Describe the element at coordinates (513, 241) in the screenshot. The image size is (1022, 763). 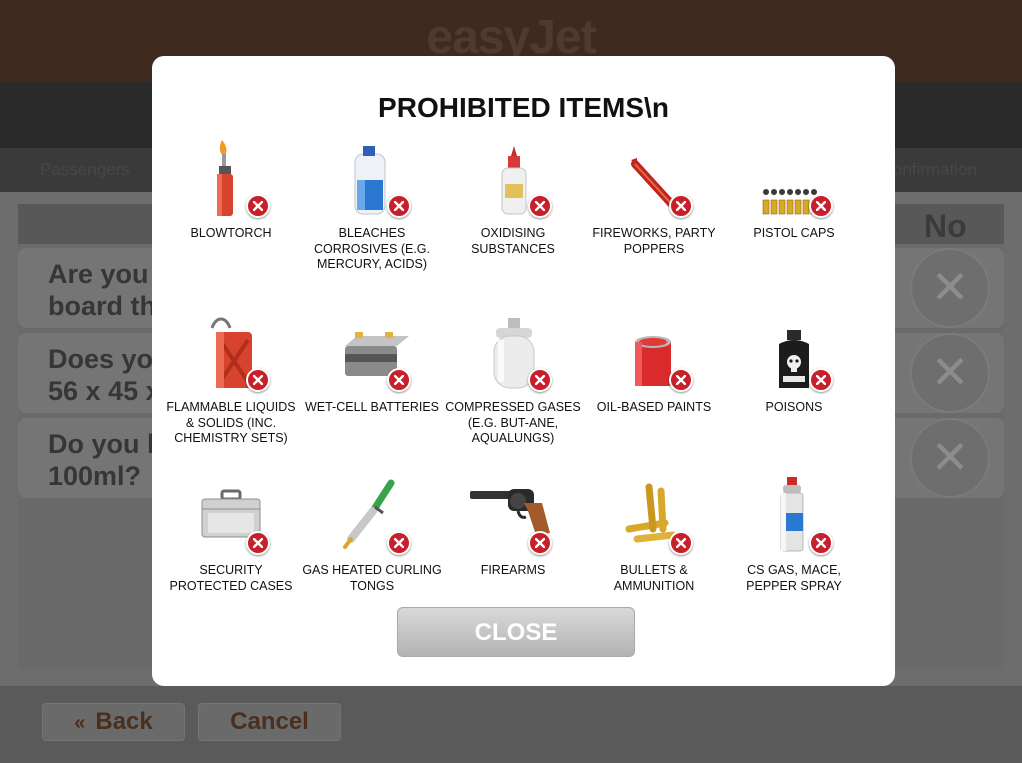
I see `item-label: OXIDISING SUBSTANCES` at that location.